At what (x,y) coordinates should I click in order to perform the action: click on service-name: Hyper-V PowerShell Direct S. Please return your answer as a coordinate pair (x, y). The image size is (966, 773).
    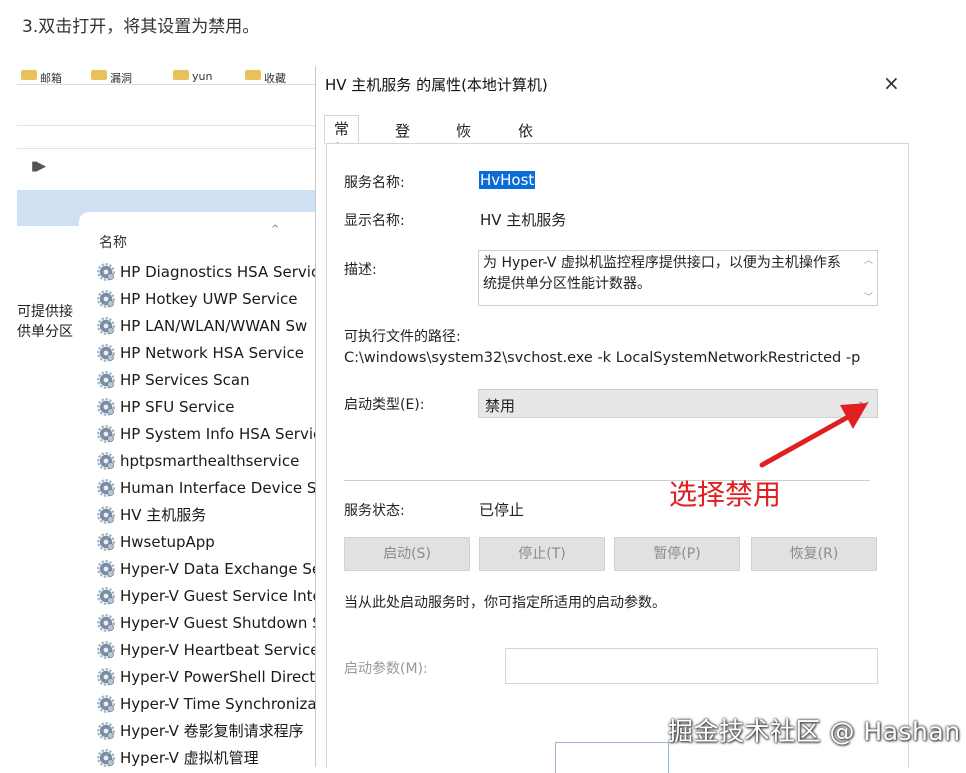
    Looking at the image, I should click on (217, 676).